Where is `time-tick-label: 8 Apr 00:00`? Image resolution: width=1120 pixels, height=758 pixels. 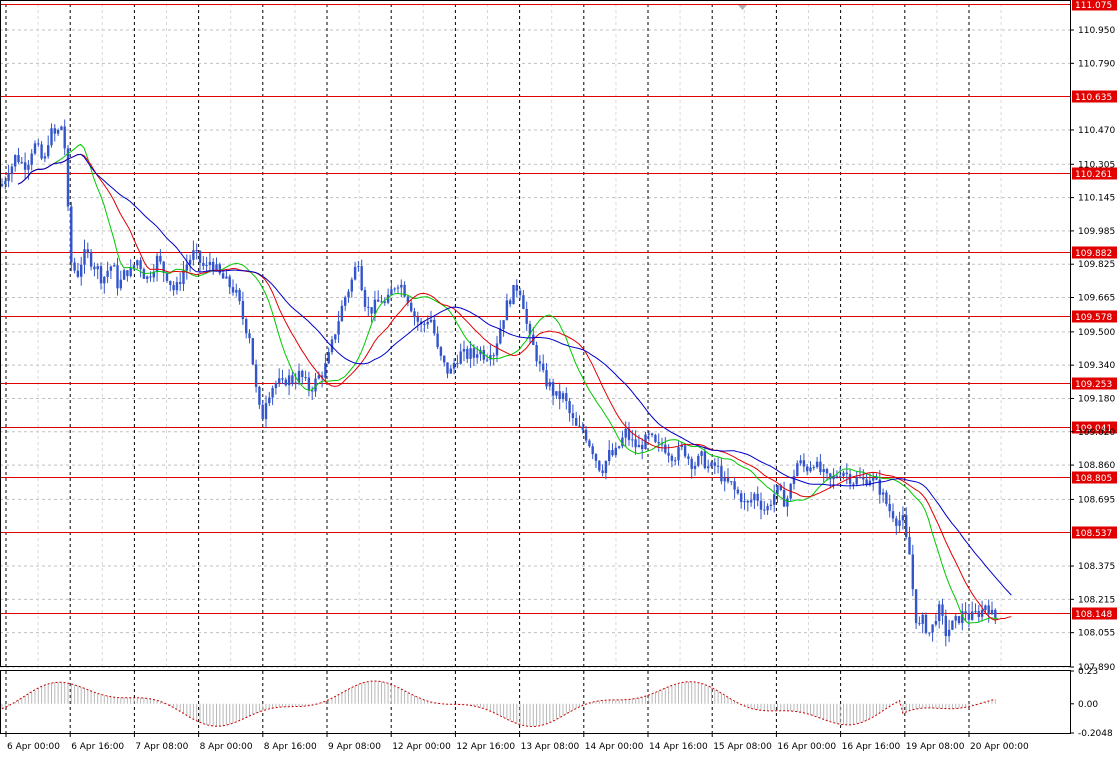 time-tick-label: 8 Apr 00:00 is located at coordinates (226, 747).